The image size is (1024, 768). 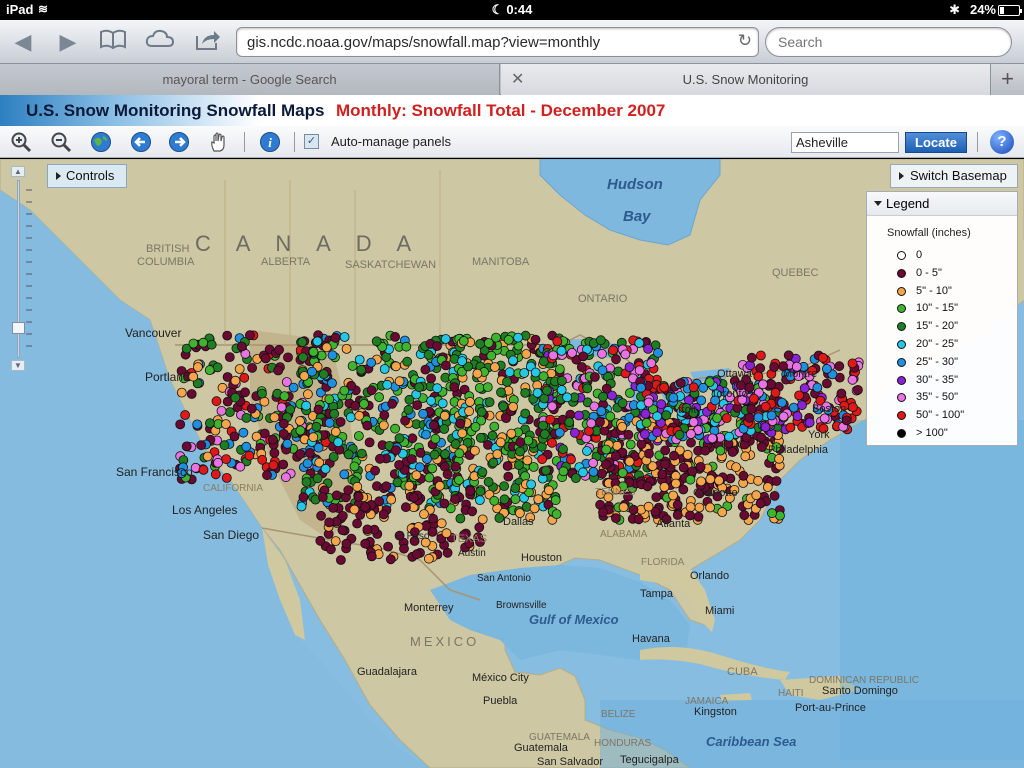 I want to click on checkmark-icon: ✓, so click(x=311, y=141).